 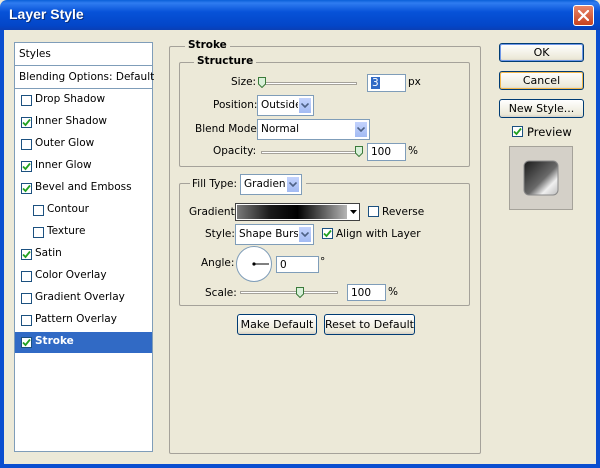 I want to click on stroke-checkbox, so click(x=26, y=342).